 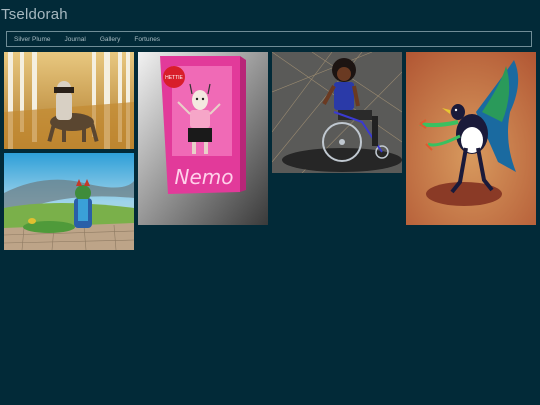 I want to click on centaur-artwork, so click(x=69, y=100).